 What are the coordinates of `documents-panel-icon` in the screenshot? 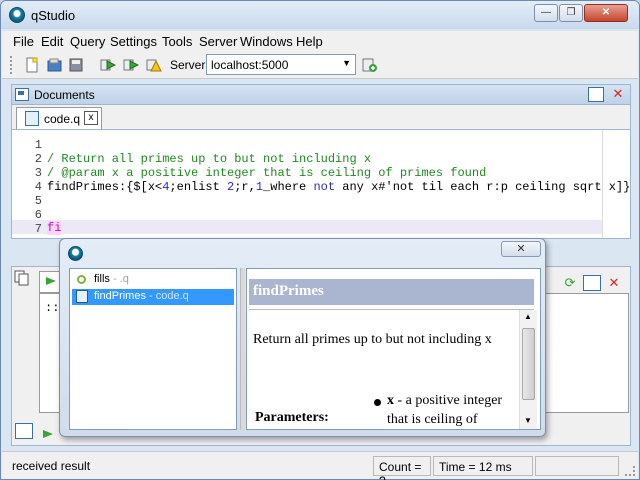 It's located at (22, 94).